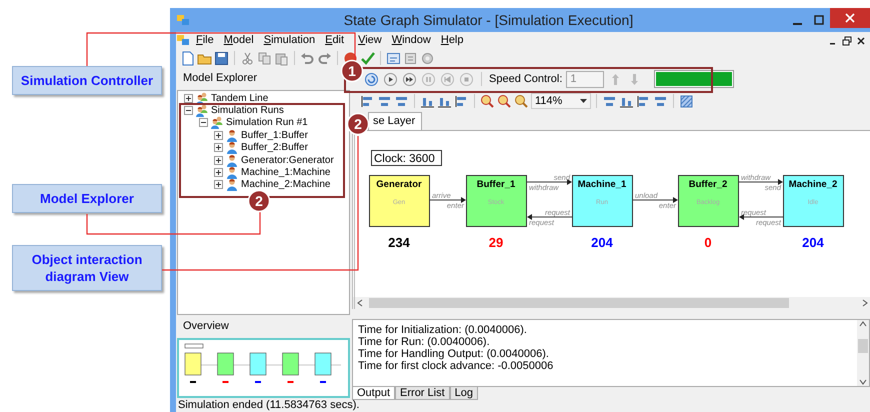  I want to click on maximize-icon, so click(819, 20).